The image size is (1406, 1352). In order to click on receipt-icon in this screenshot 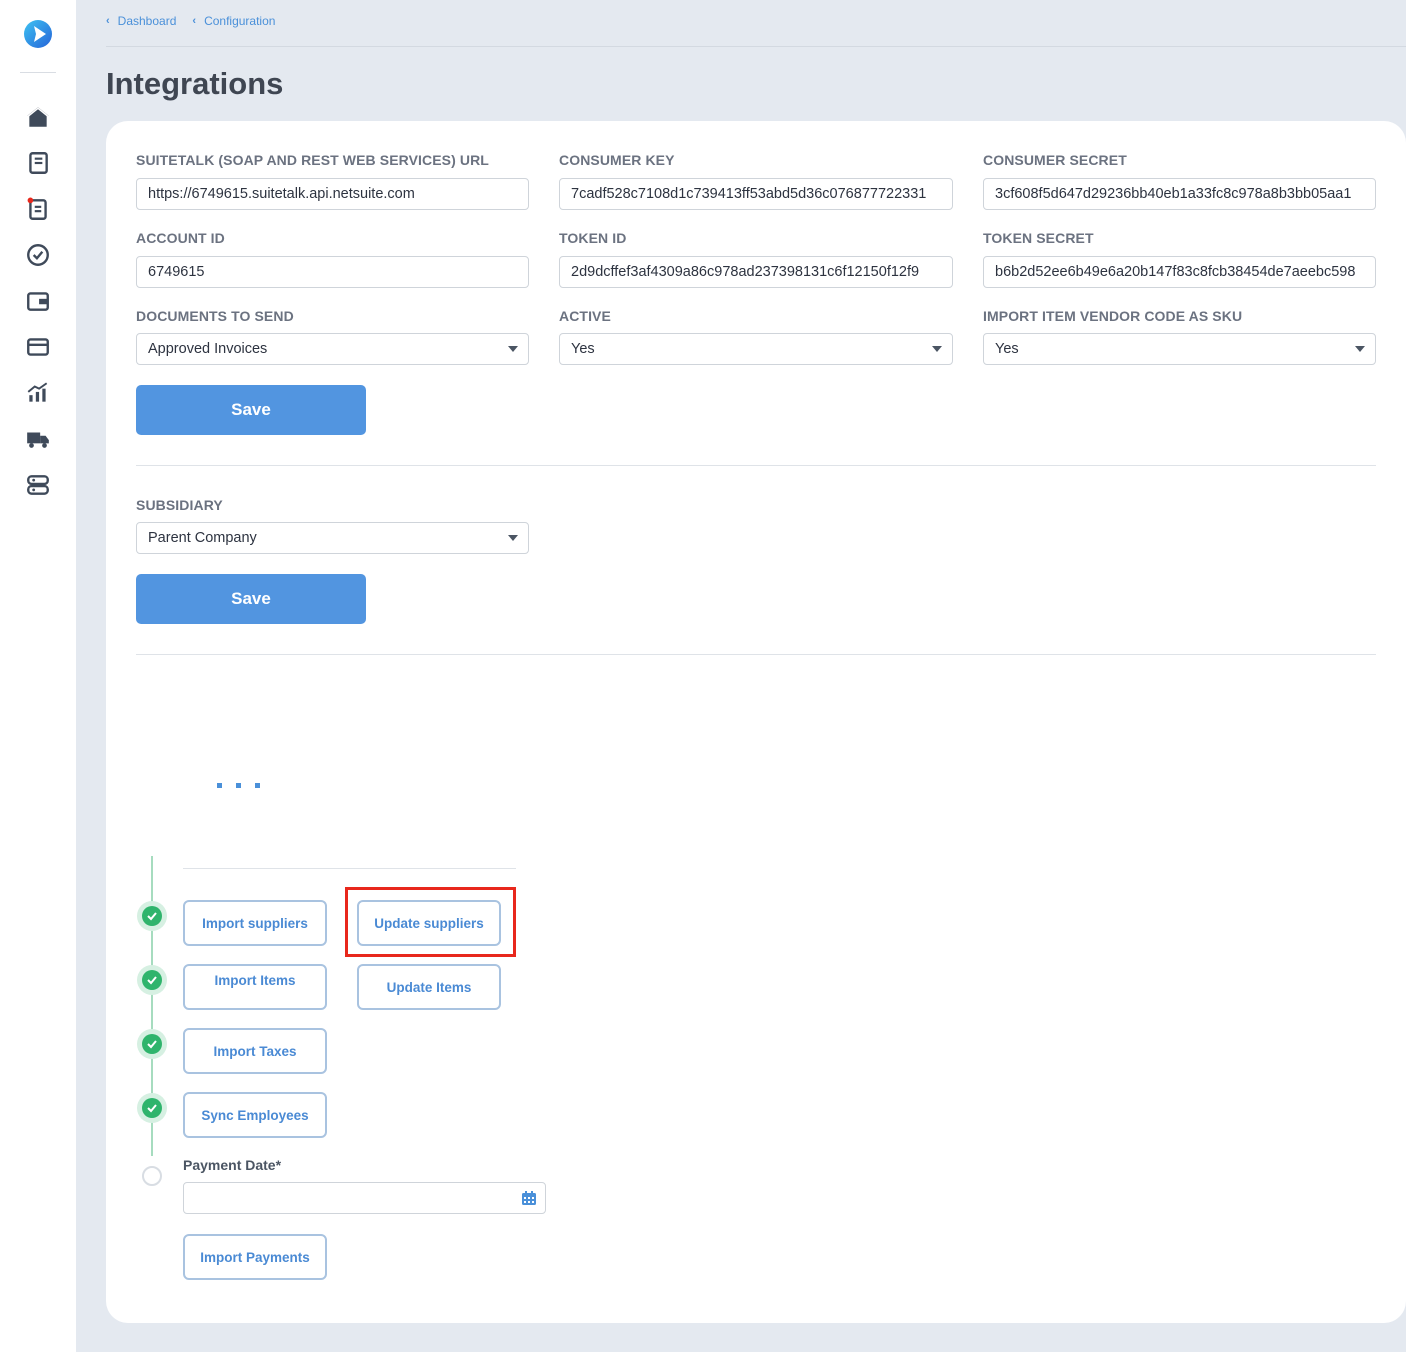, I will do `click(38, 163)`.